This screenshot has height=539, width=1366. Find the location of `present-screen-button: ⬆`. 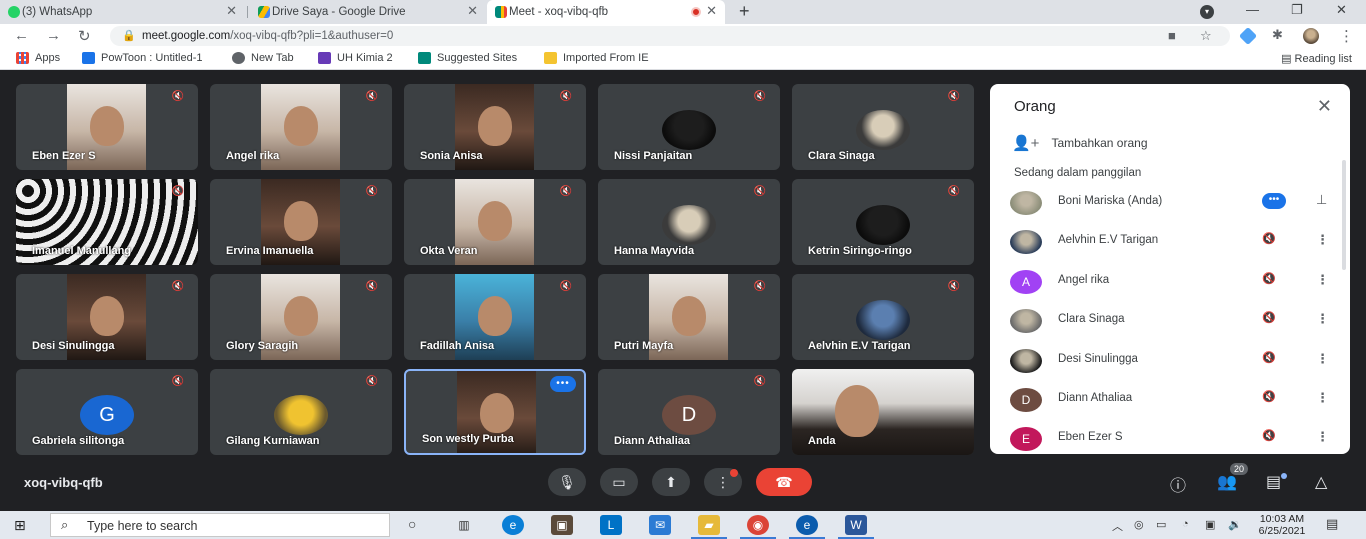

present-screen-button: ⬆ is located at coordinates (671, 482).